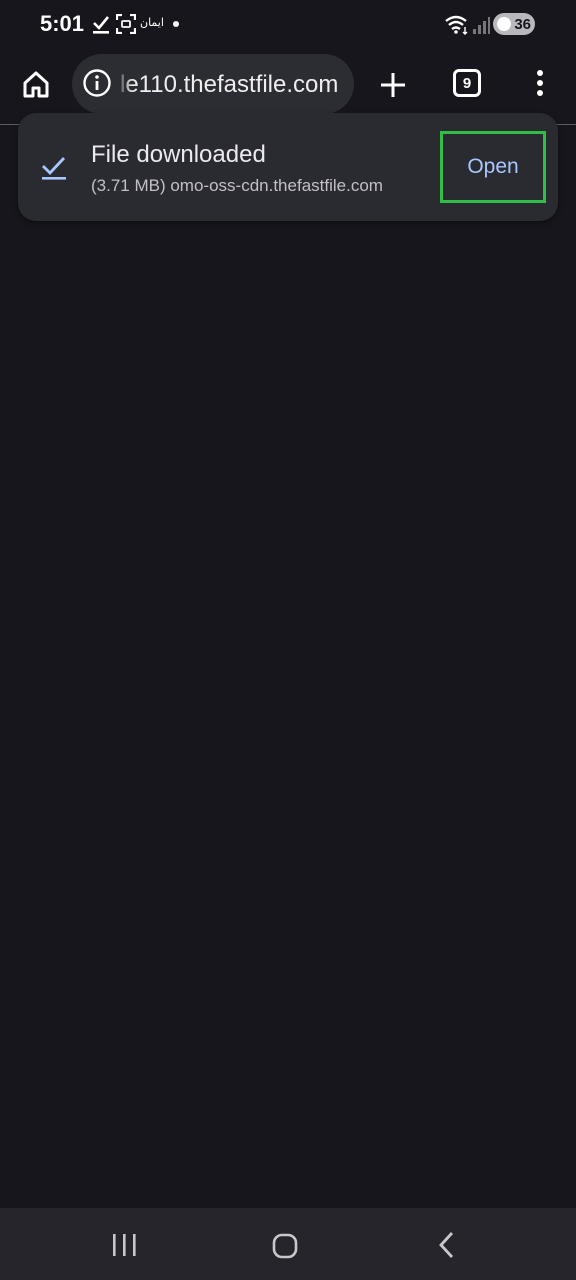  What do you see at coordinates (126, 26) in the screenshot?
I see `screenshot-icon` at bounding box center [126, 26].